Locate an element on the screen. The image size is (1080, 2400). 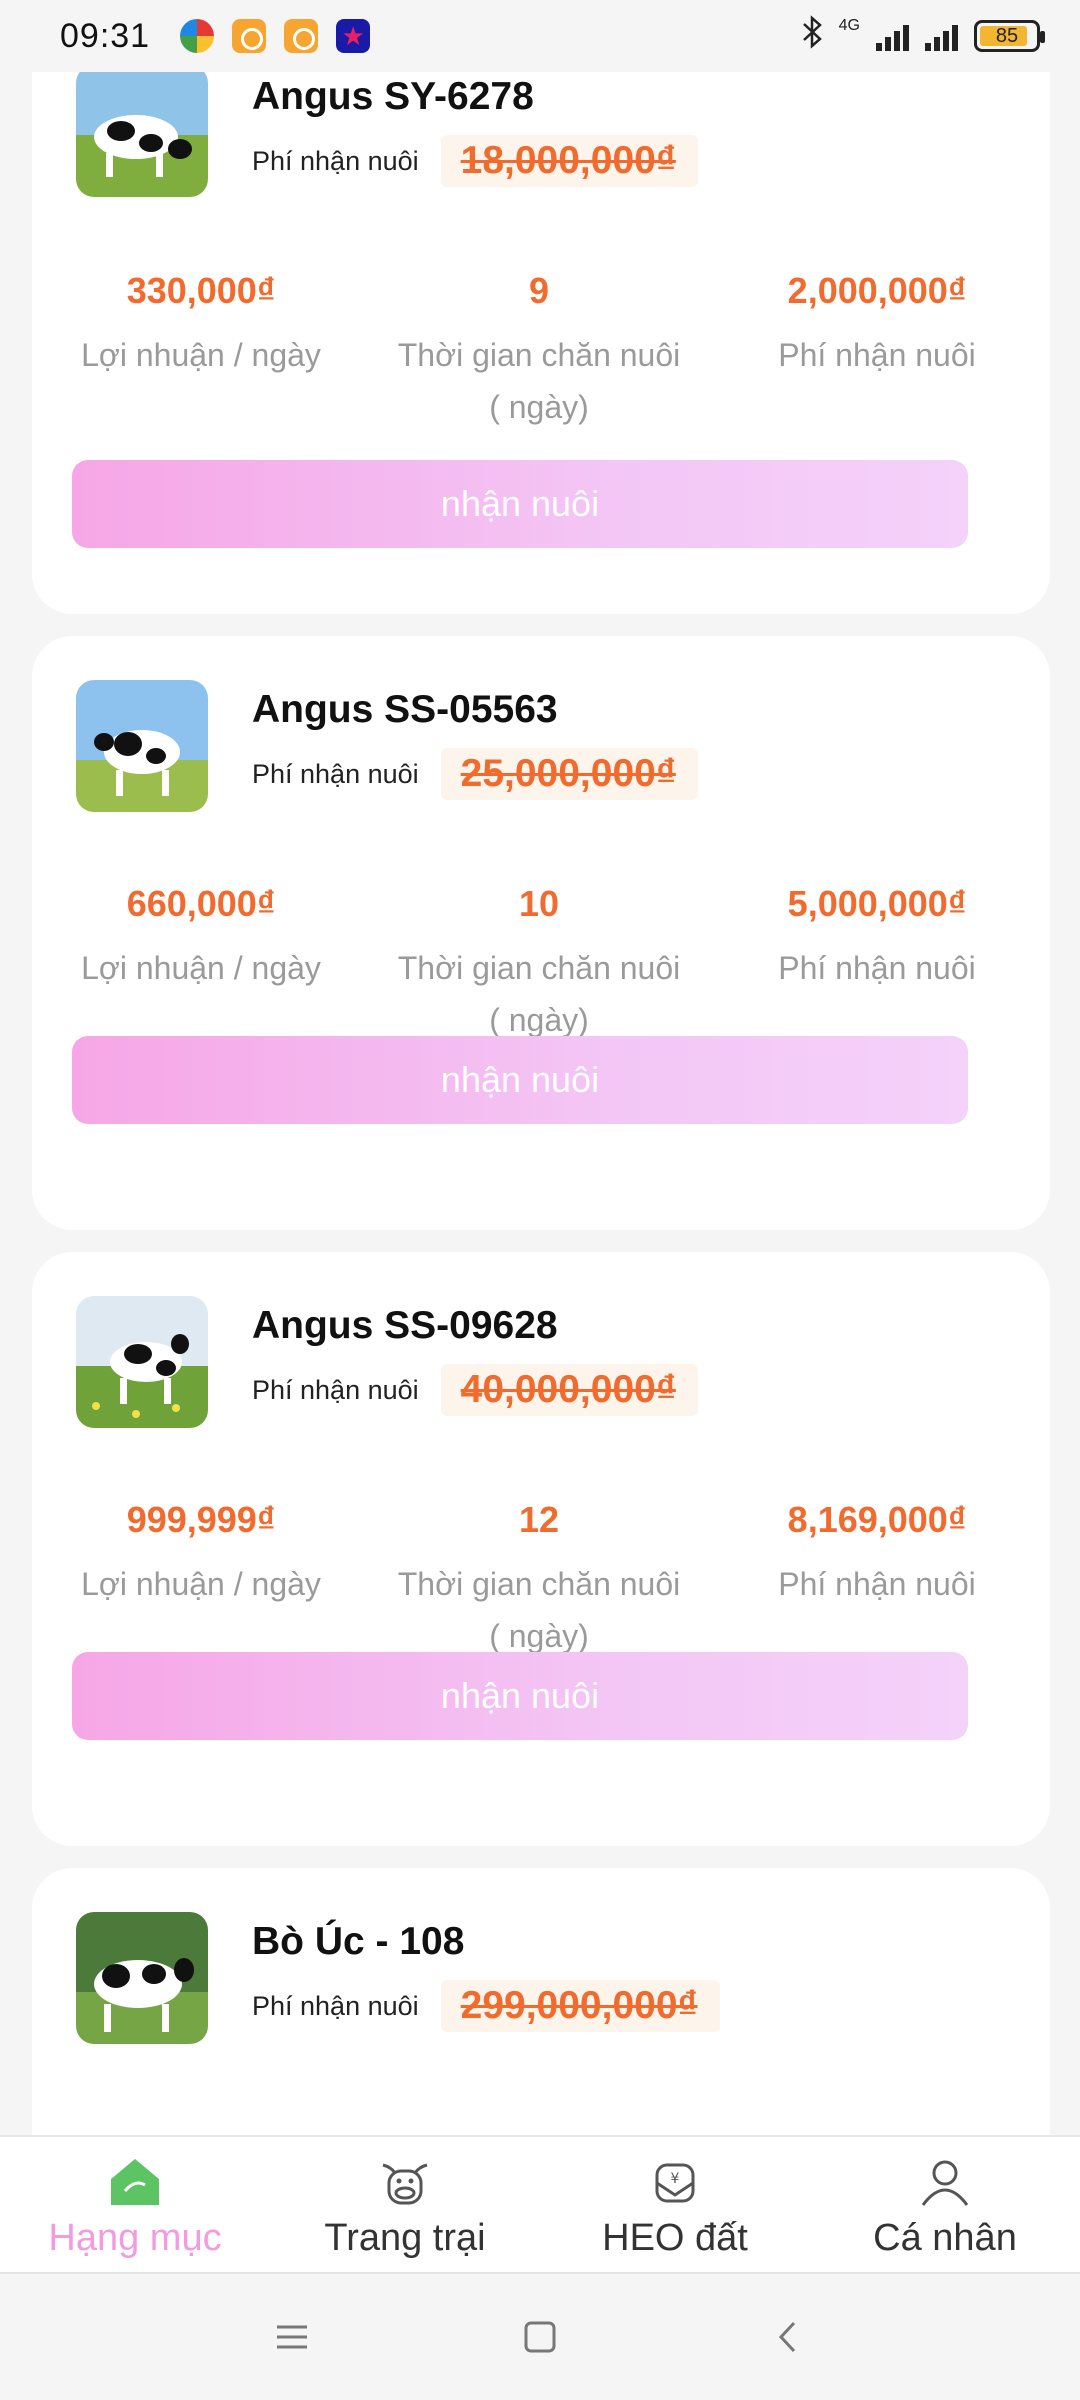
menu-icon is located at coordinates (292, 2337).